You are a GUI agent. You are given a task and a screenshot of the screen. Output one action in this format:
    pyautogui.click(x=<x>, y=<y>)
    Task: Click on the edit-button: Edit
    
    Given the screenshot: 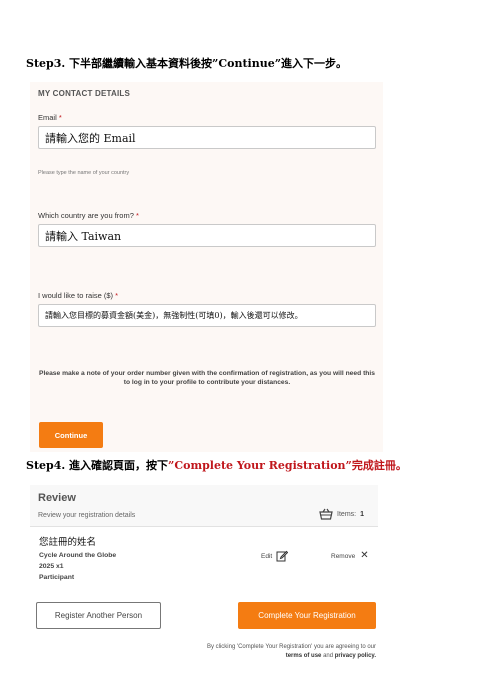 What is the action you would take?
    pyautogui.click(x=275, y=556)
    